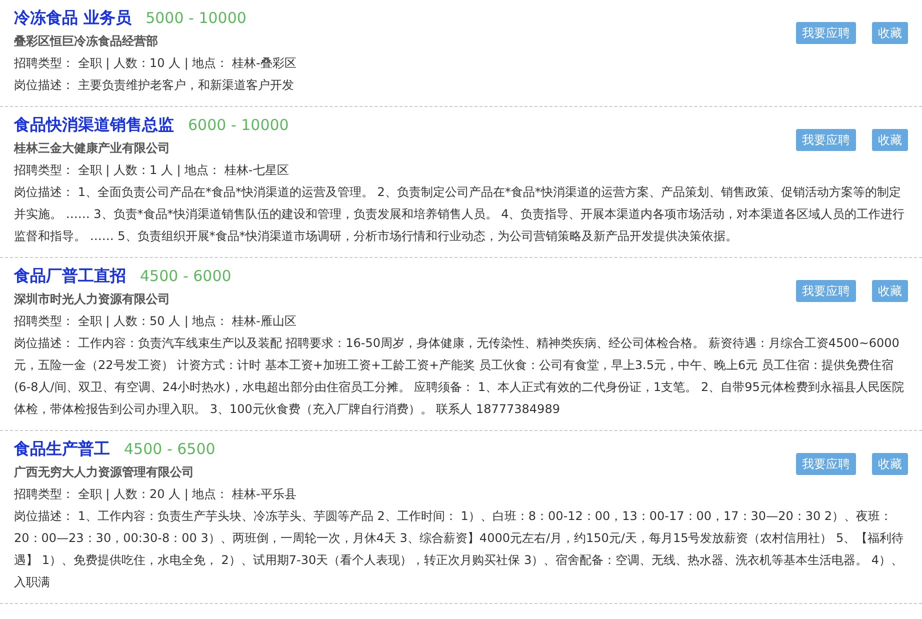 Image resolution: width=922 pixels, height=619 pixels. I want to click on job-description: 岗位描述： 工作内容：负责汽车线束生产以及装配 招聘要求：16-50周岁，身体健康，无传染性、精神类疾病、经公司体检合格。 薪资待遇：月综合工资4500~6000元，五险一金（22号发工资） 计资方式：计时 基本工资+加班工资+工龄工资+产能奖 员工伙食：公司有食堂，早上3.5元，中午、晚上6元 员工住宿：提供免费住宿(6-8人/间、双卫、有空调、24小时热水)，水电超出部分由住宿员工分摊。 应聘须备： 1、本人正式有效的二代身份证，1支笔。 2、自带95元体检费到永福县人民医院体检，带体检报告到公司办理入职。 3、100元伙食费（充入厂牌自行消费）。 联系人 18777384989, so click(459, 376).